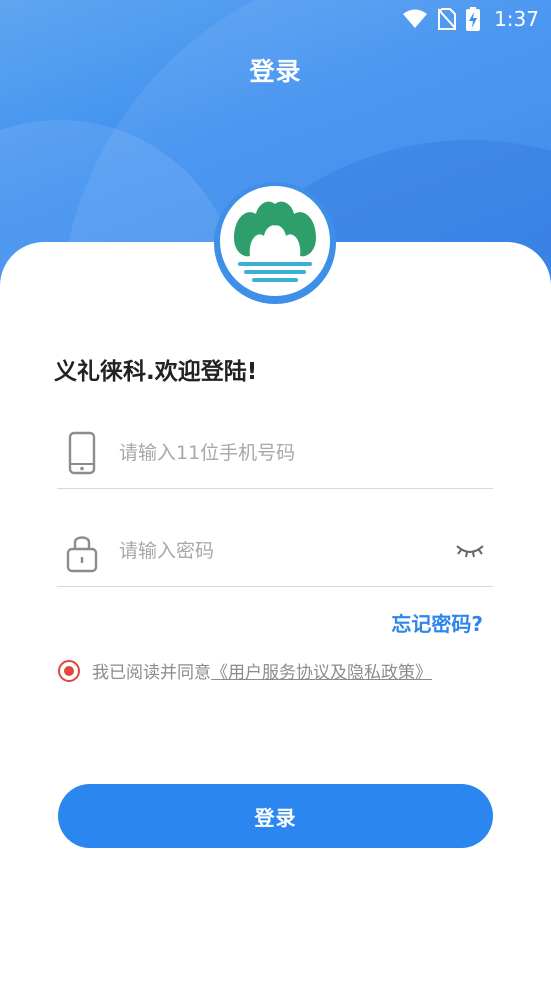  I want to click on battery-charging-icon, so click(473, 19).